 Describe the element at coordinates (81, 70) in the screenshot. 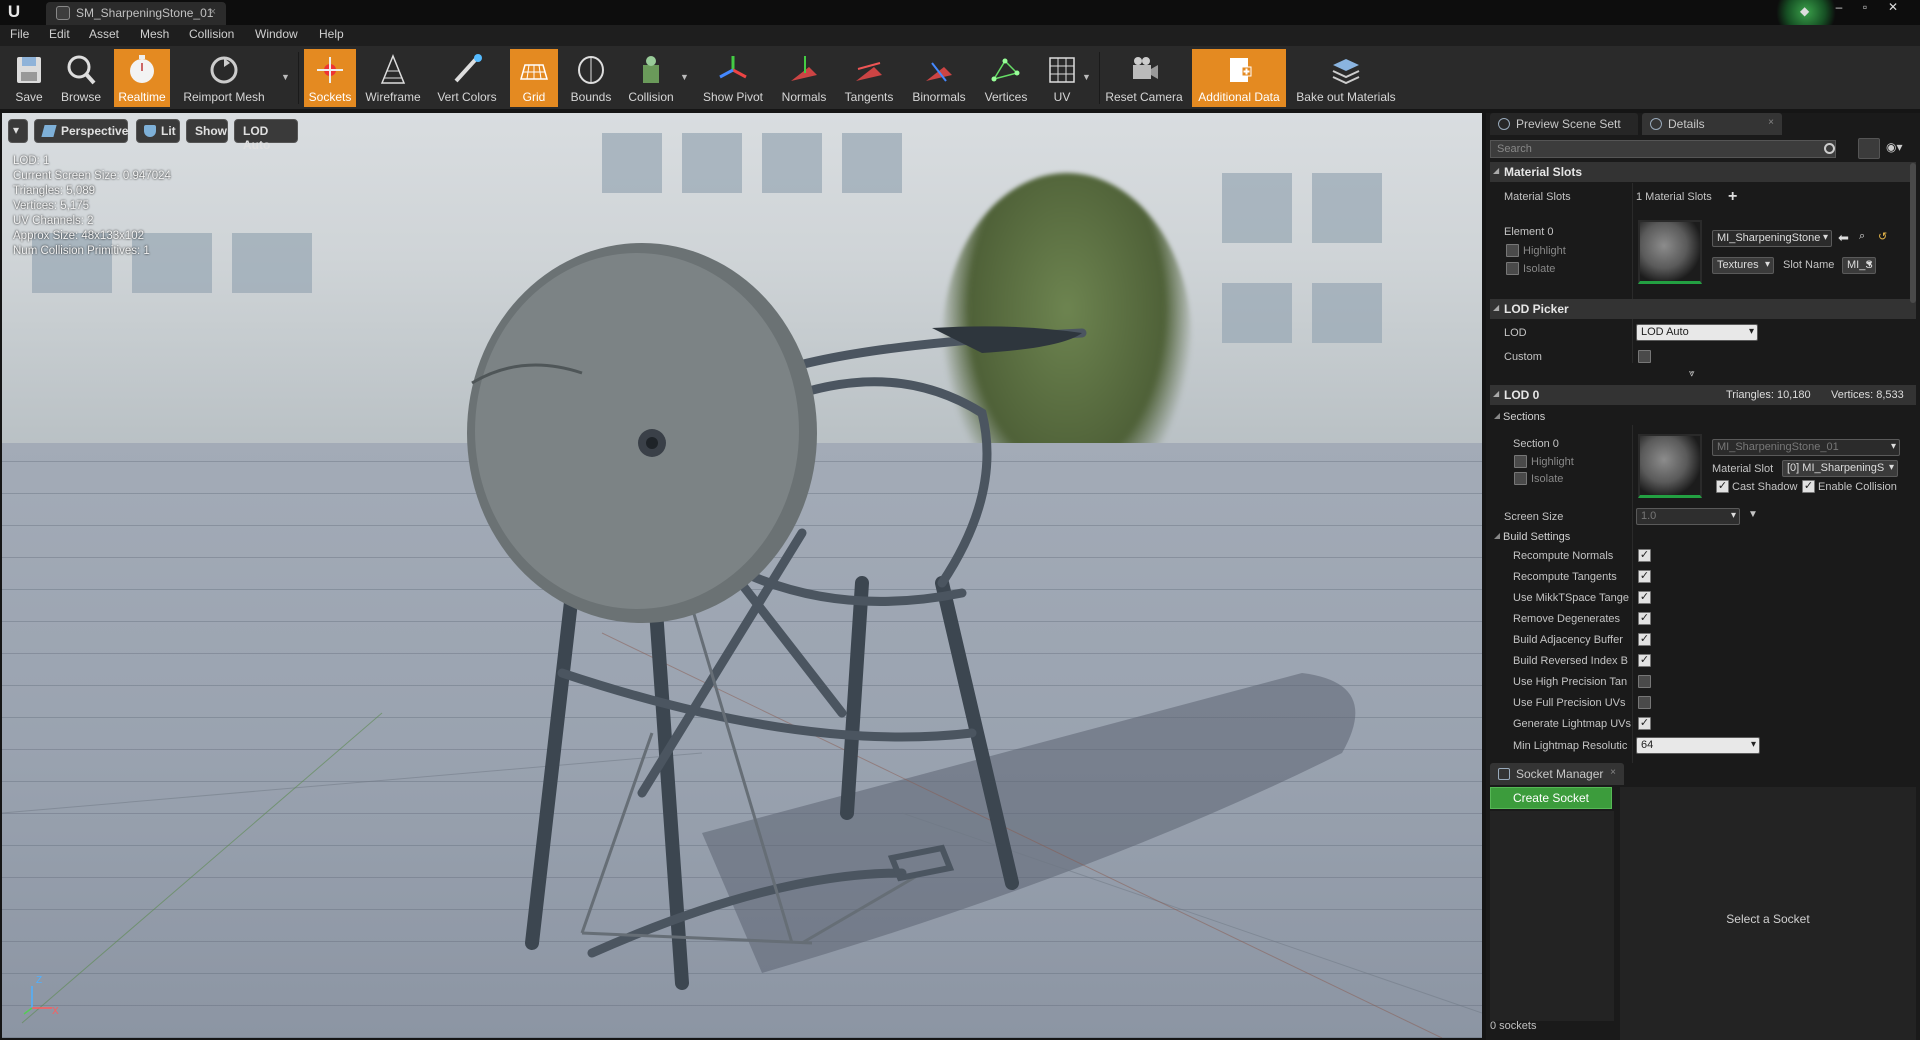

I see `browse-icon` at that location.